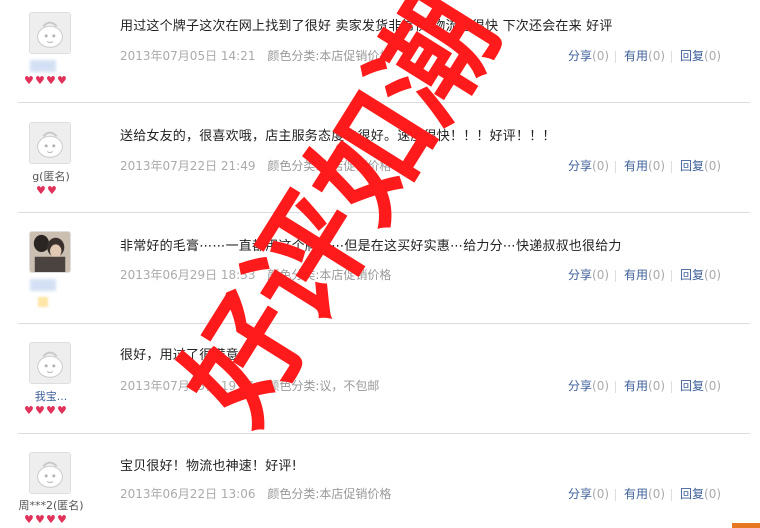 Image resolution: width=760 pixels, height=528 pixels. I want to click on review-date: 2013年07月05日 19:51, so click(188, 386).